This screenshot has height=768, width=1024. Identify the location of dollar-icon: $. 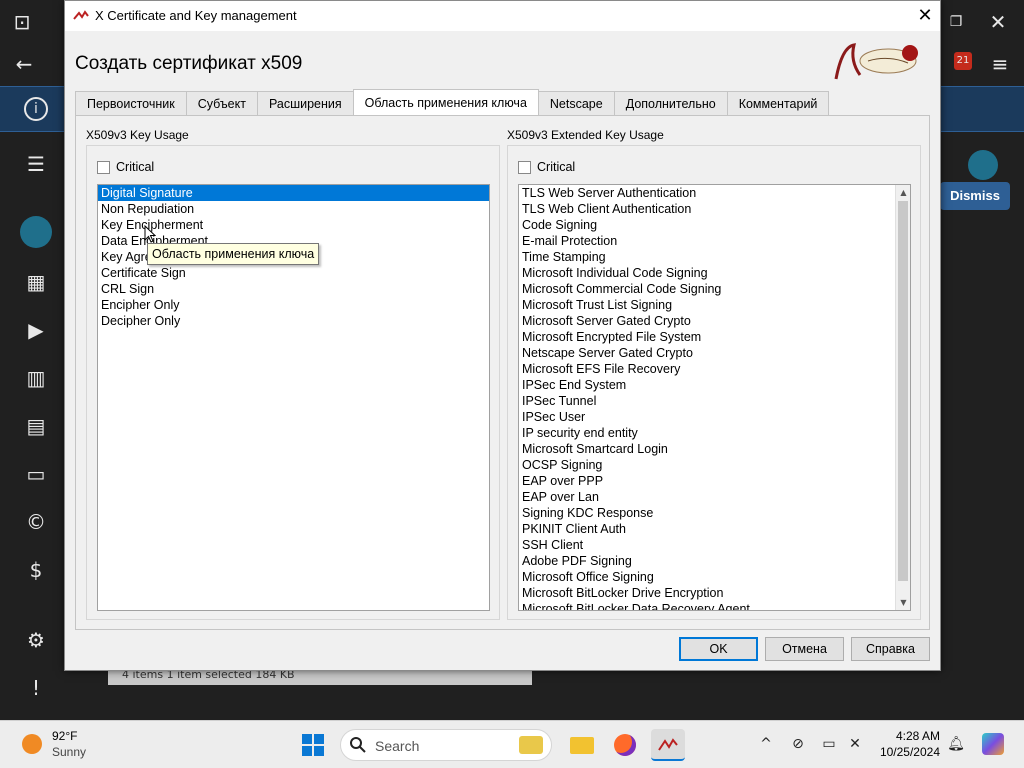
(36, 570).